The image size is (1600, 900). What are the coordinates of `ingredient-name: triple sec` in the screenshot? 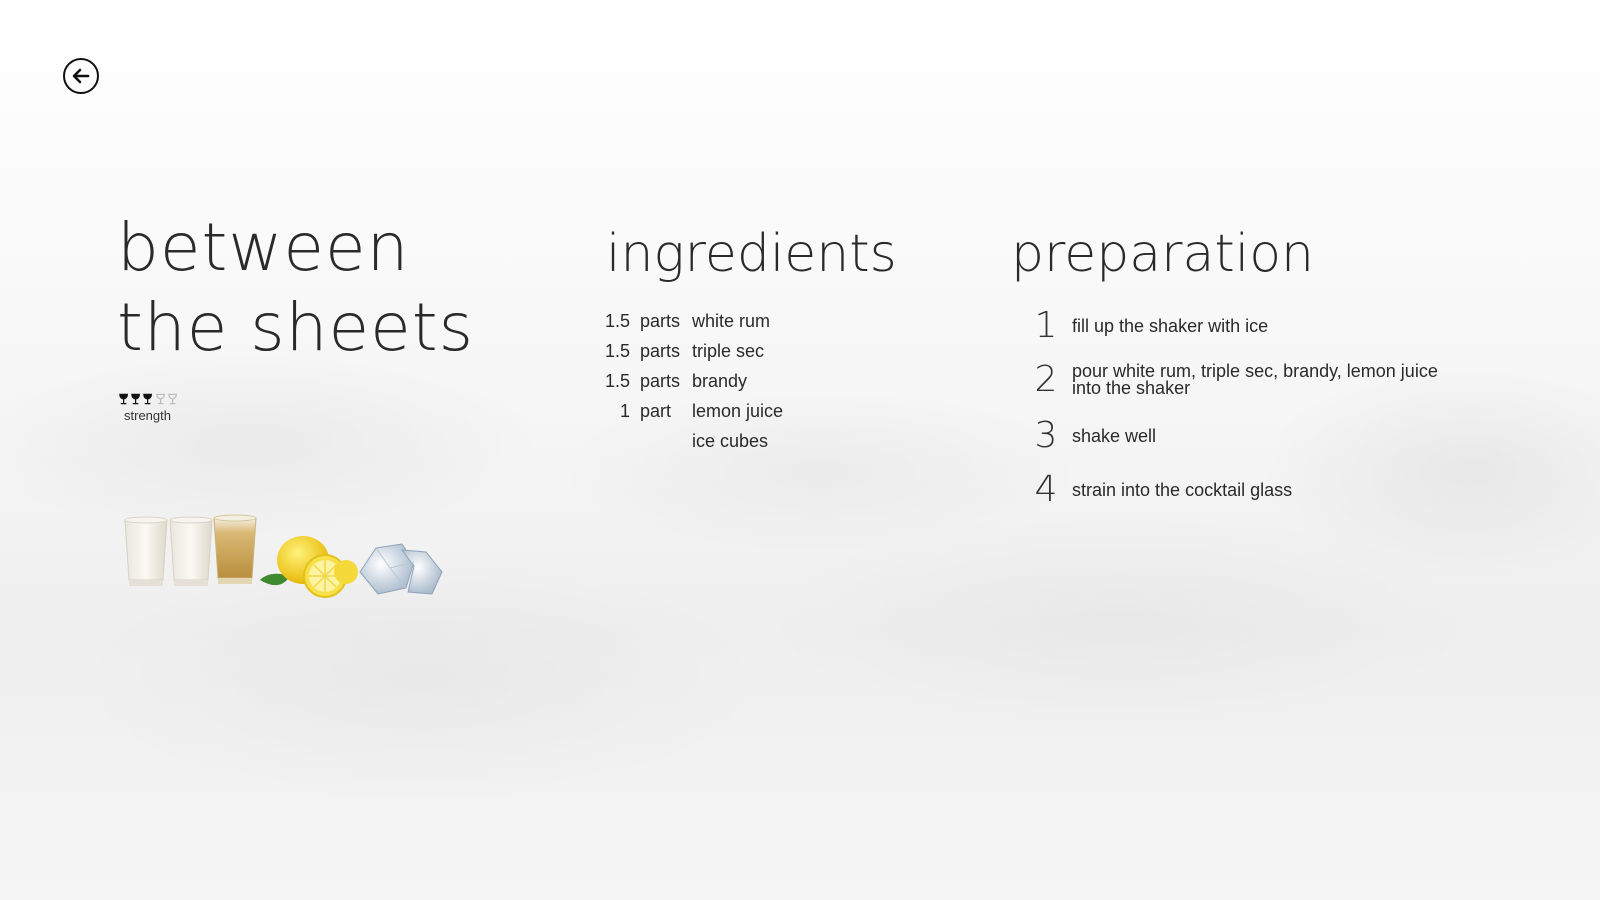 It's located at (728, 350).